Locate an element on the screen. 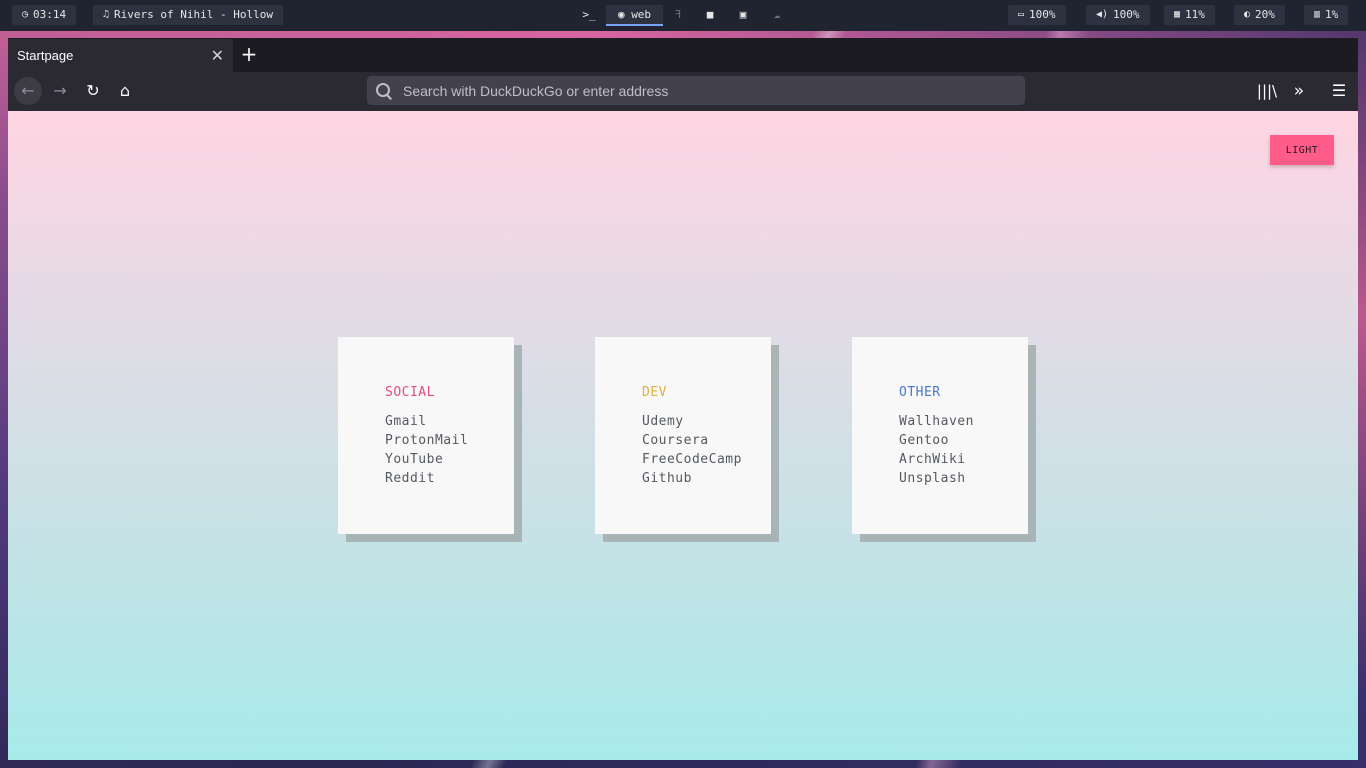 This screenshot has height=768, width=1366. volume-module: ◀) 100% is located at coordinates (1118, 15).